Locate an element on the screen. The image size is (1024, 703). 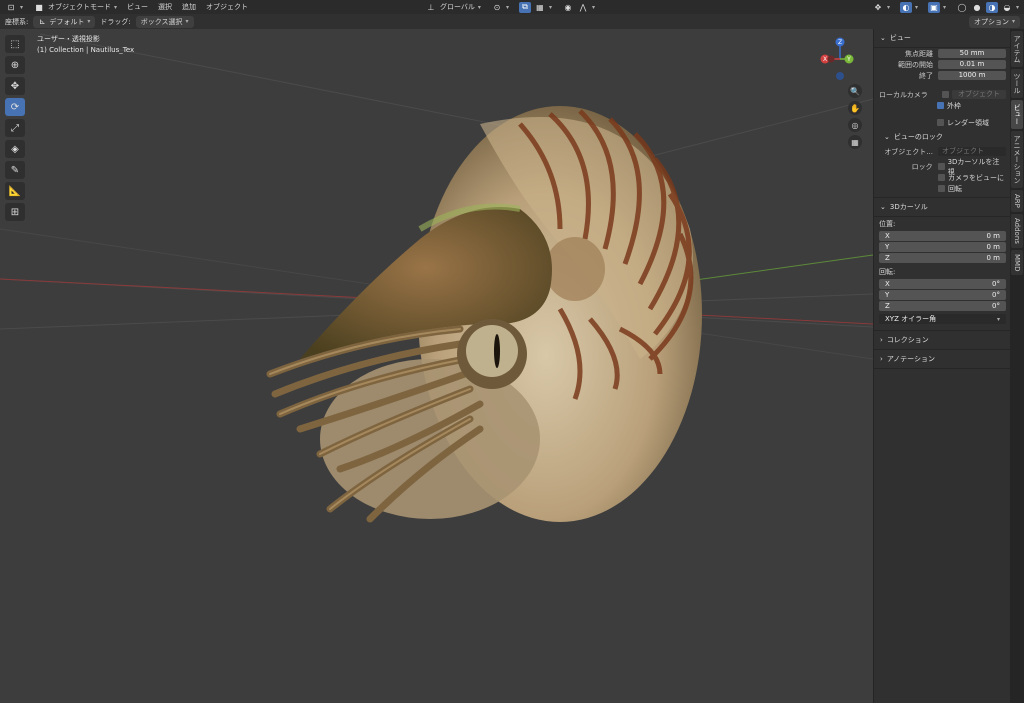
tab-mmd: MMD is located at coordinates (1017, 262).